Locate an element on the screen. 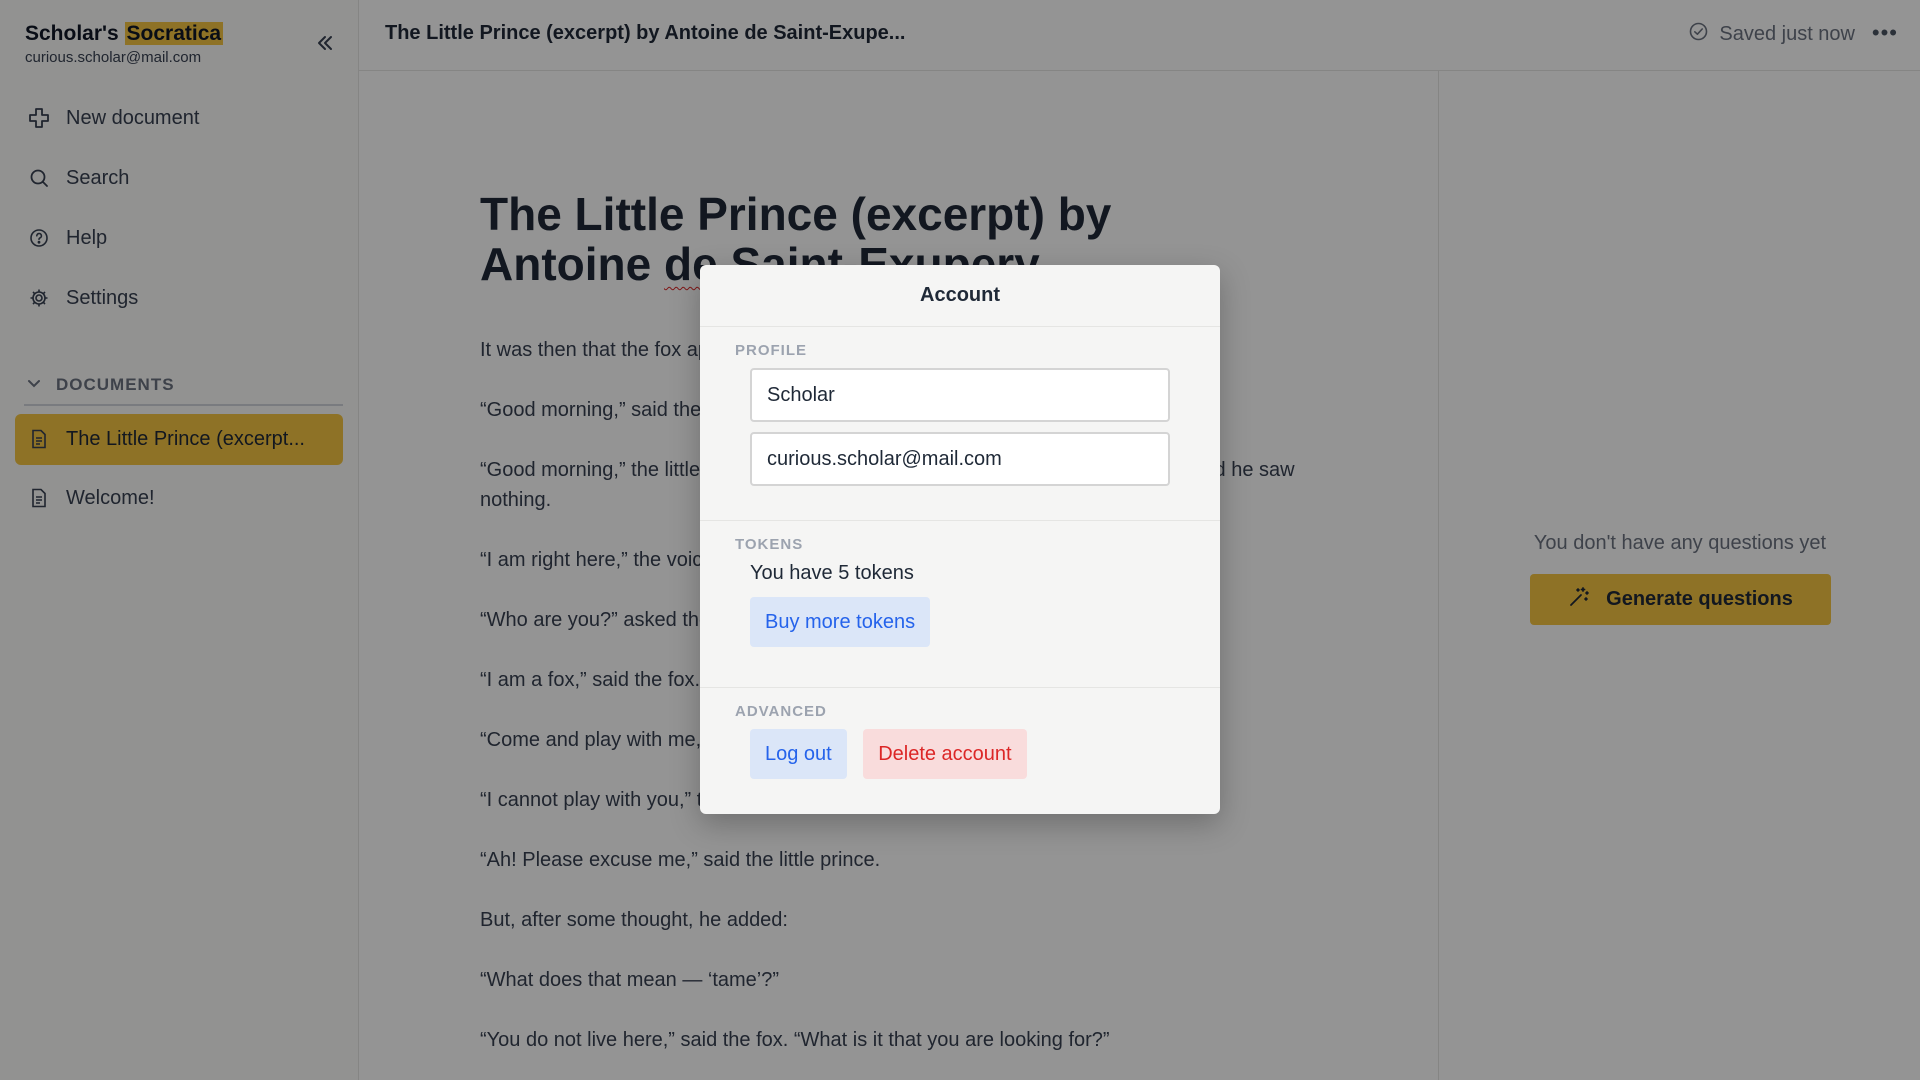 The image size is (1920, 1080). profile-section: PROFILE is located at coordinates (960, 424).